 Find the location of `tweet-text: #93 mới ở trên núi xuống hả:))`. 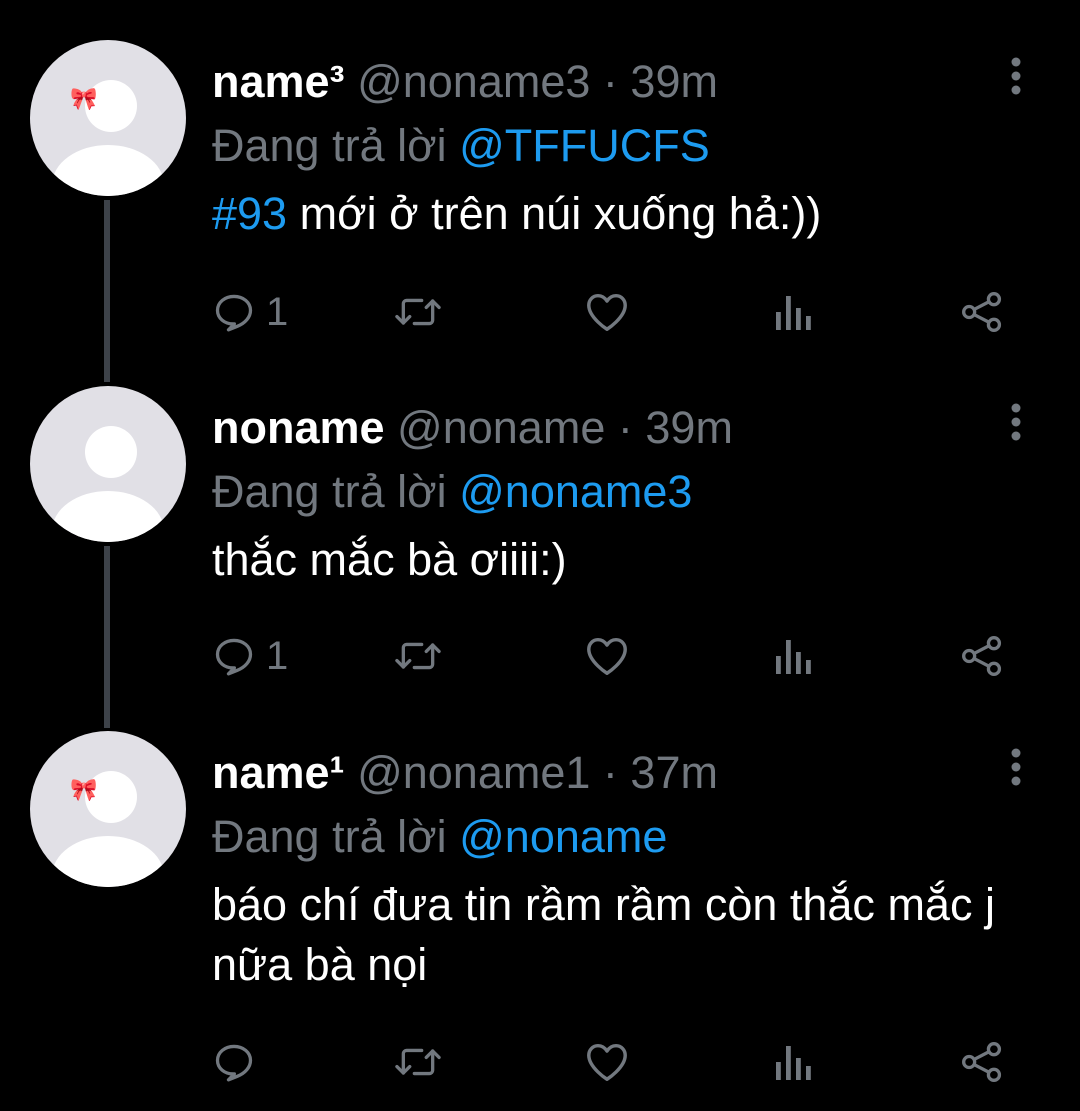

tweet-text: #93 mới ở trên núi xuống hả:)) is located at coordinates (616, 214).